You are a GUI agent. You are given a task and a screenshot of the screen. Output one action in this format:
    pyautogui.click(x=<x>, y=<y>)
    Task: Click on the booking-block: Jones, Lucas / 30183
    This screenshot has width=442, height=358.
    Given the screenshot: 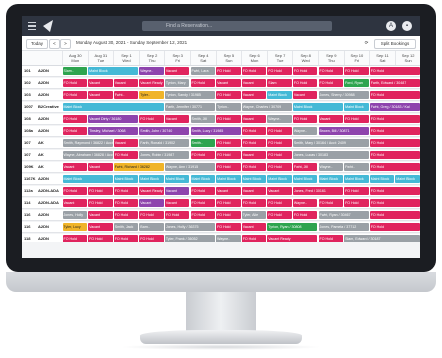 What is the action you would take?
    pyautogui.click(x=330, y=155)
    